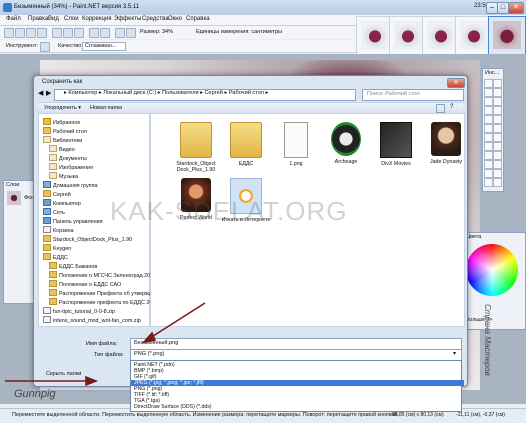  What do you see at coordinates (105, 344) in the screenshot?
I see `annotation-arrows` at bounding box center [105, 344].